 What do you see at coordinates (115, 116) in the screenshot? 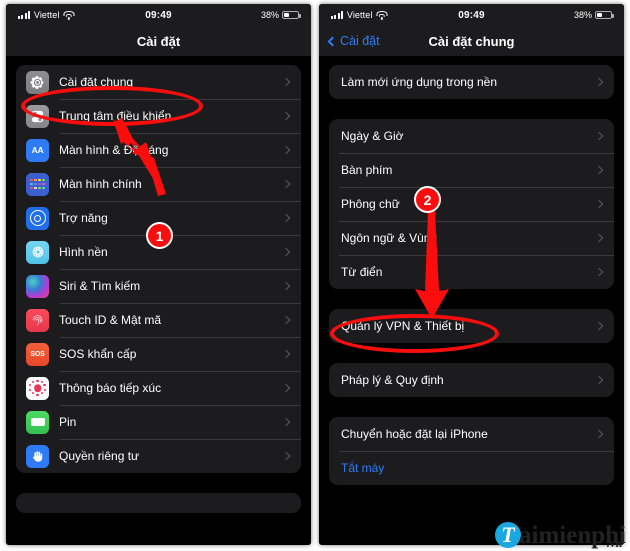
I see `sidebar-item-label: Trung tâm điều khiển` at bounding box center [115, 116].